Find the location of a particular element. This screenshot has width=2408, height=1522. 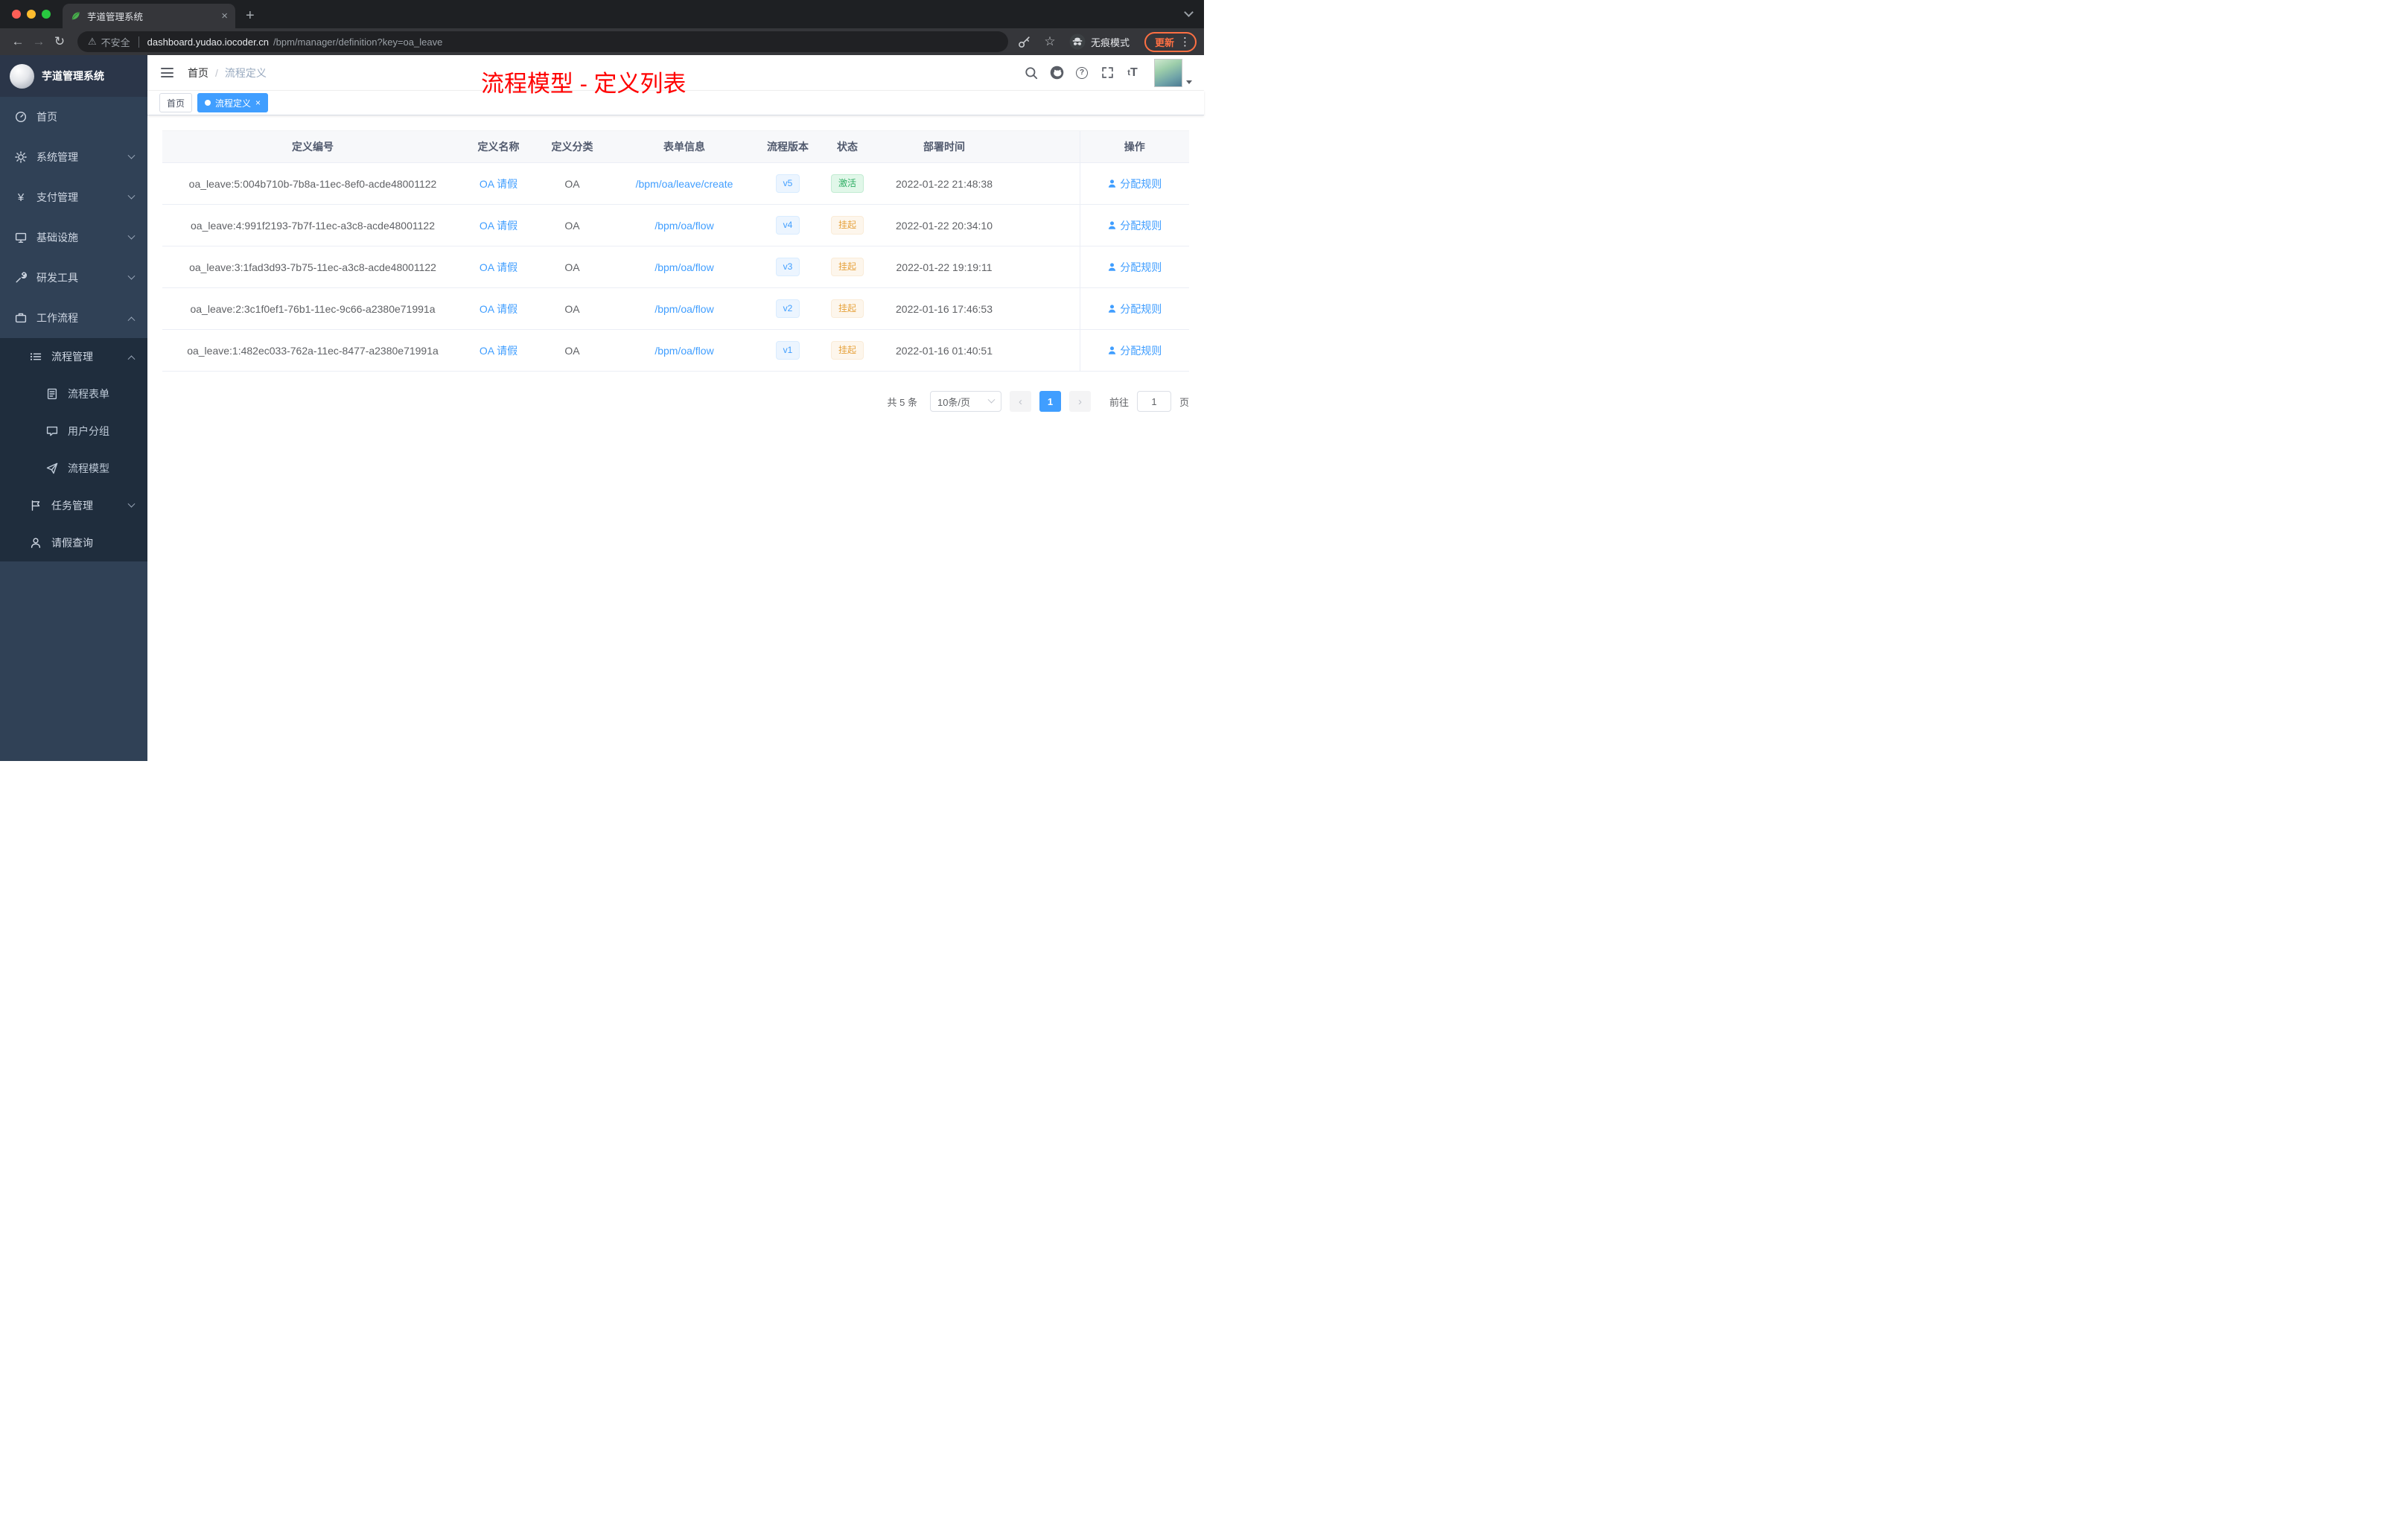

sidebar-item-leave-query: 请假查询 is located at coordinates (73, 542).